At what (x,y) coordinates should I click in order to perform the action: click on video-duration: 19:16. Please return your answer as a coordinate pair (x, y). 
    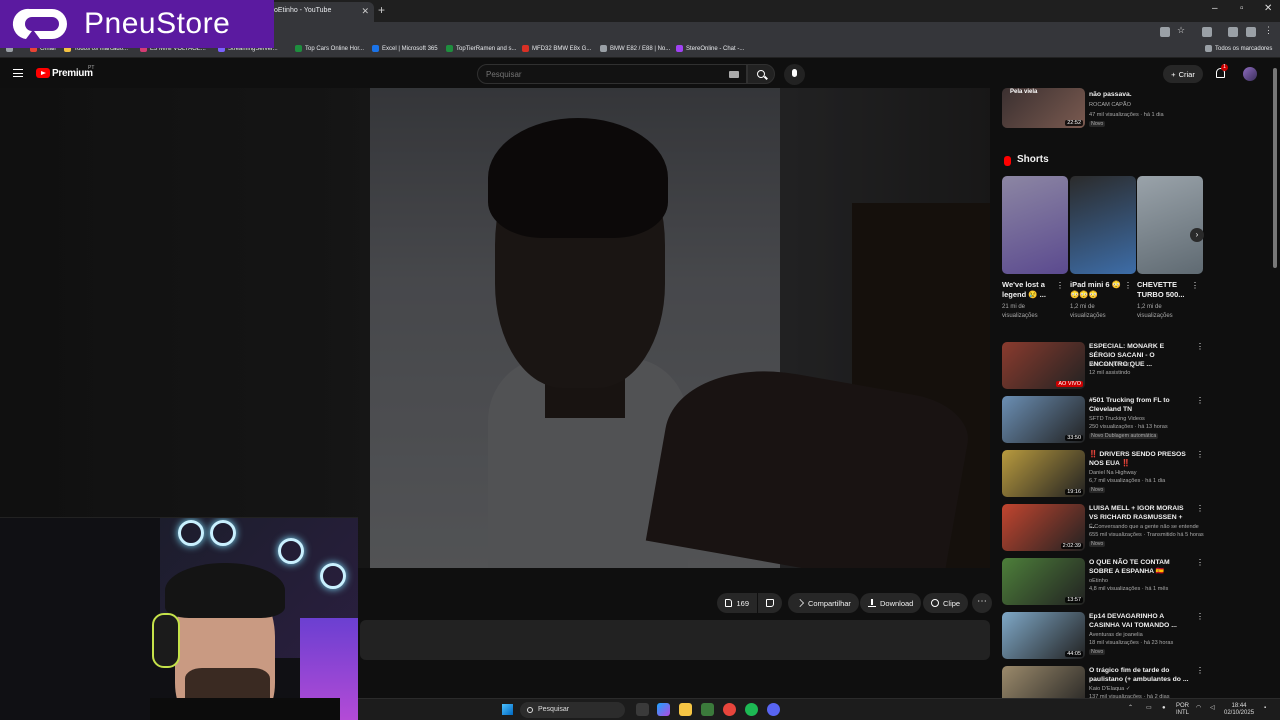
    Looking at the image, I should click on (1074, 492).